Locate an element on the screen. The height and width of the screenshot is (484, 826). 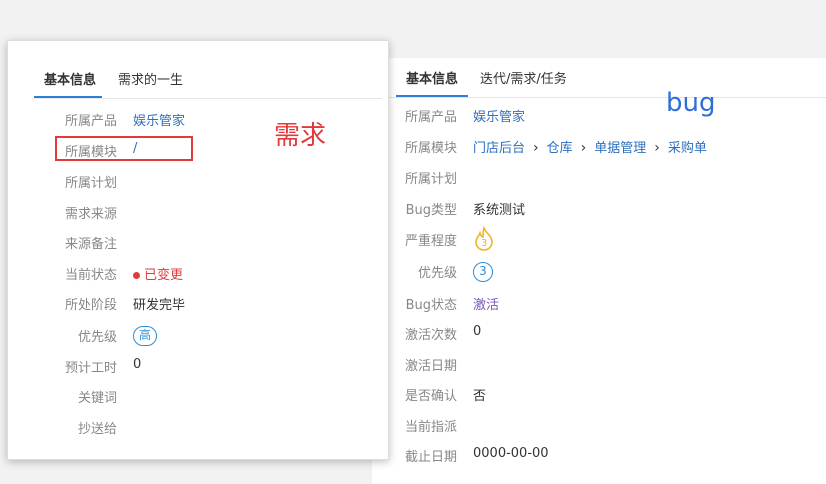
field-label: 来源备注 is located at coordinates (90, 244).